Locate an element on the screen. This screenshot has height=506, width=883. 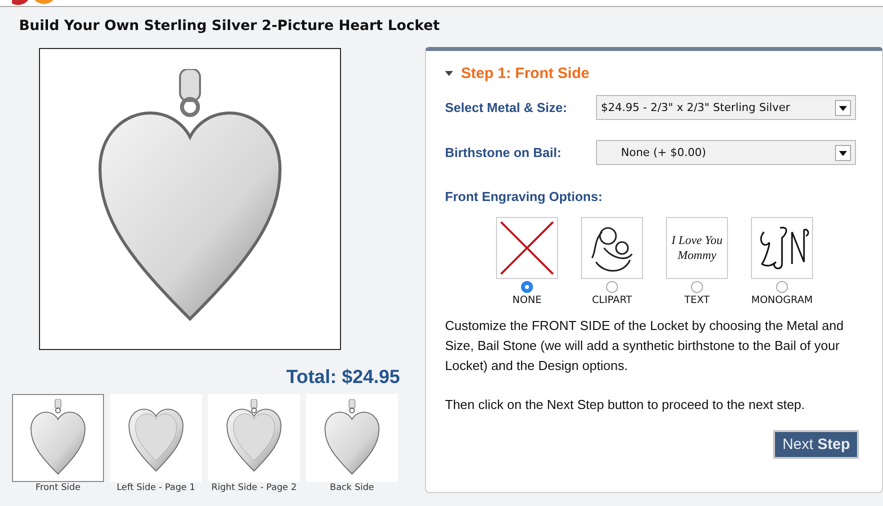
dropdown: None (+ $0.00) is located at coordinates (726, 152).